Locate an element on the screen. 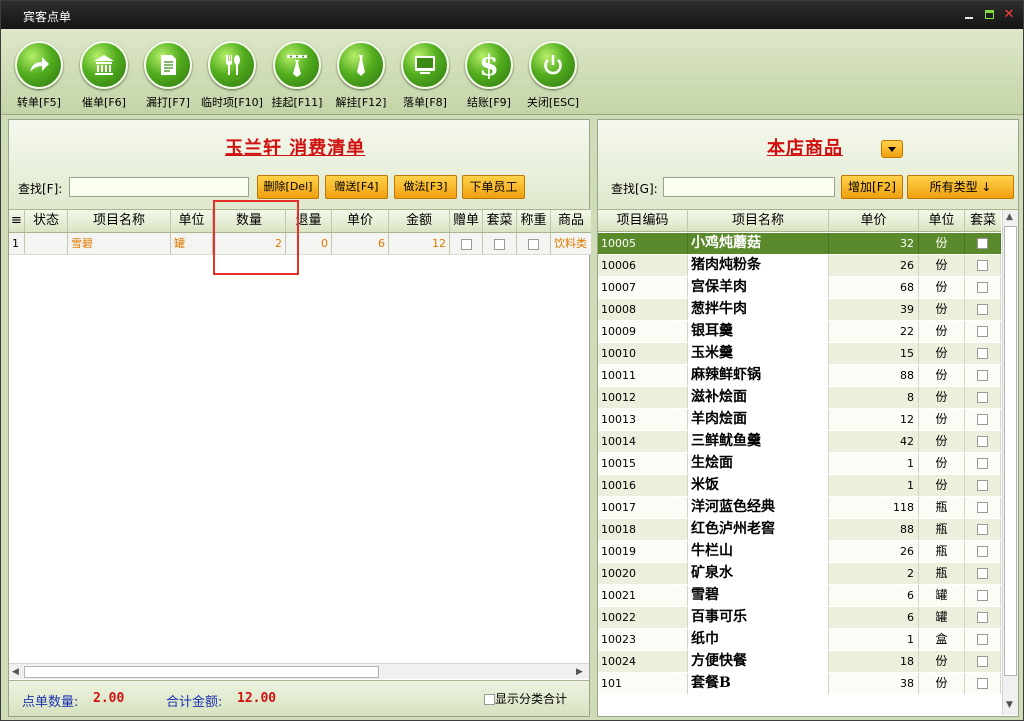 The image size is (1024, 721). total-label: 合计金额: is located at coordinates (194, 702).